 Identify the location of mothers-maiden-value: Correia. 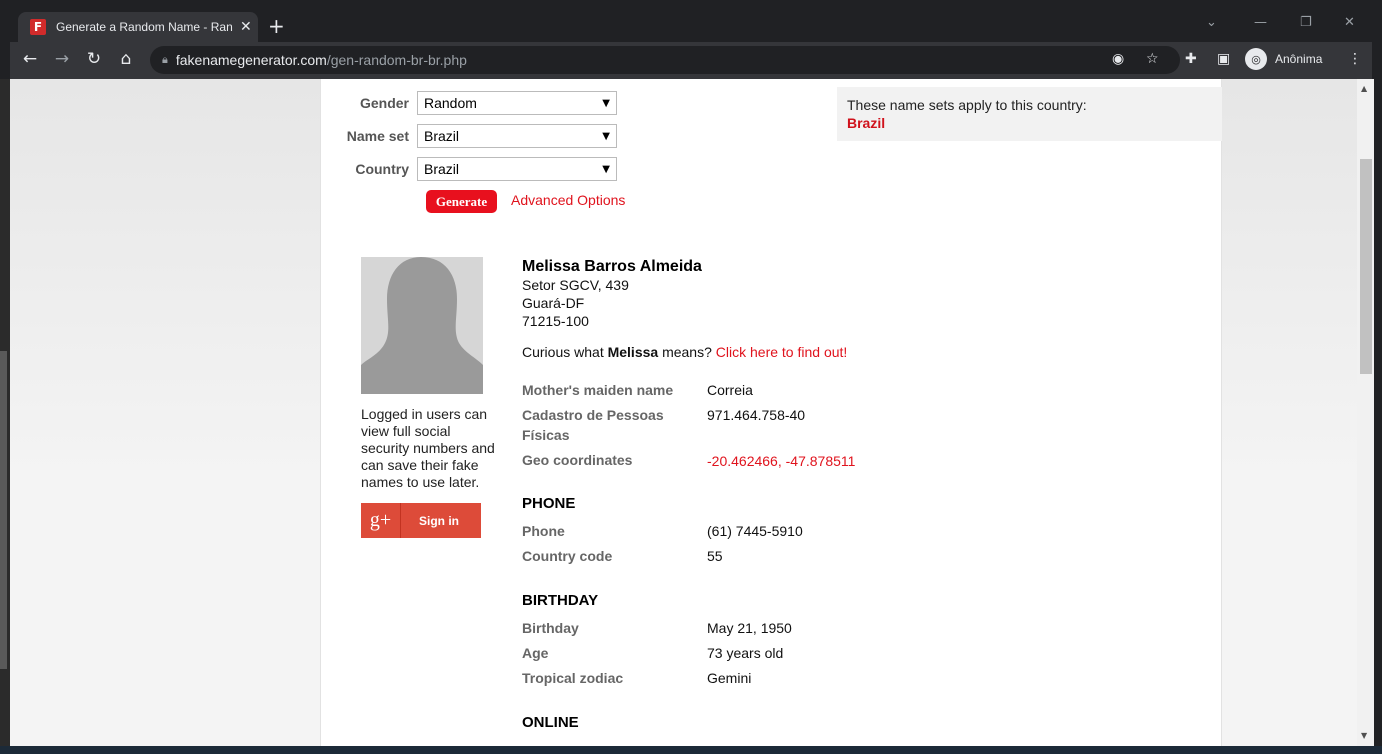
(730, 390).